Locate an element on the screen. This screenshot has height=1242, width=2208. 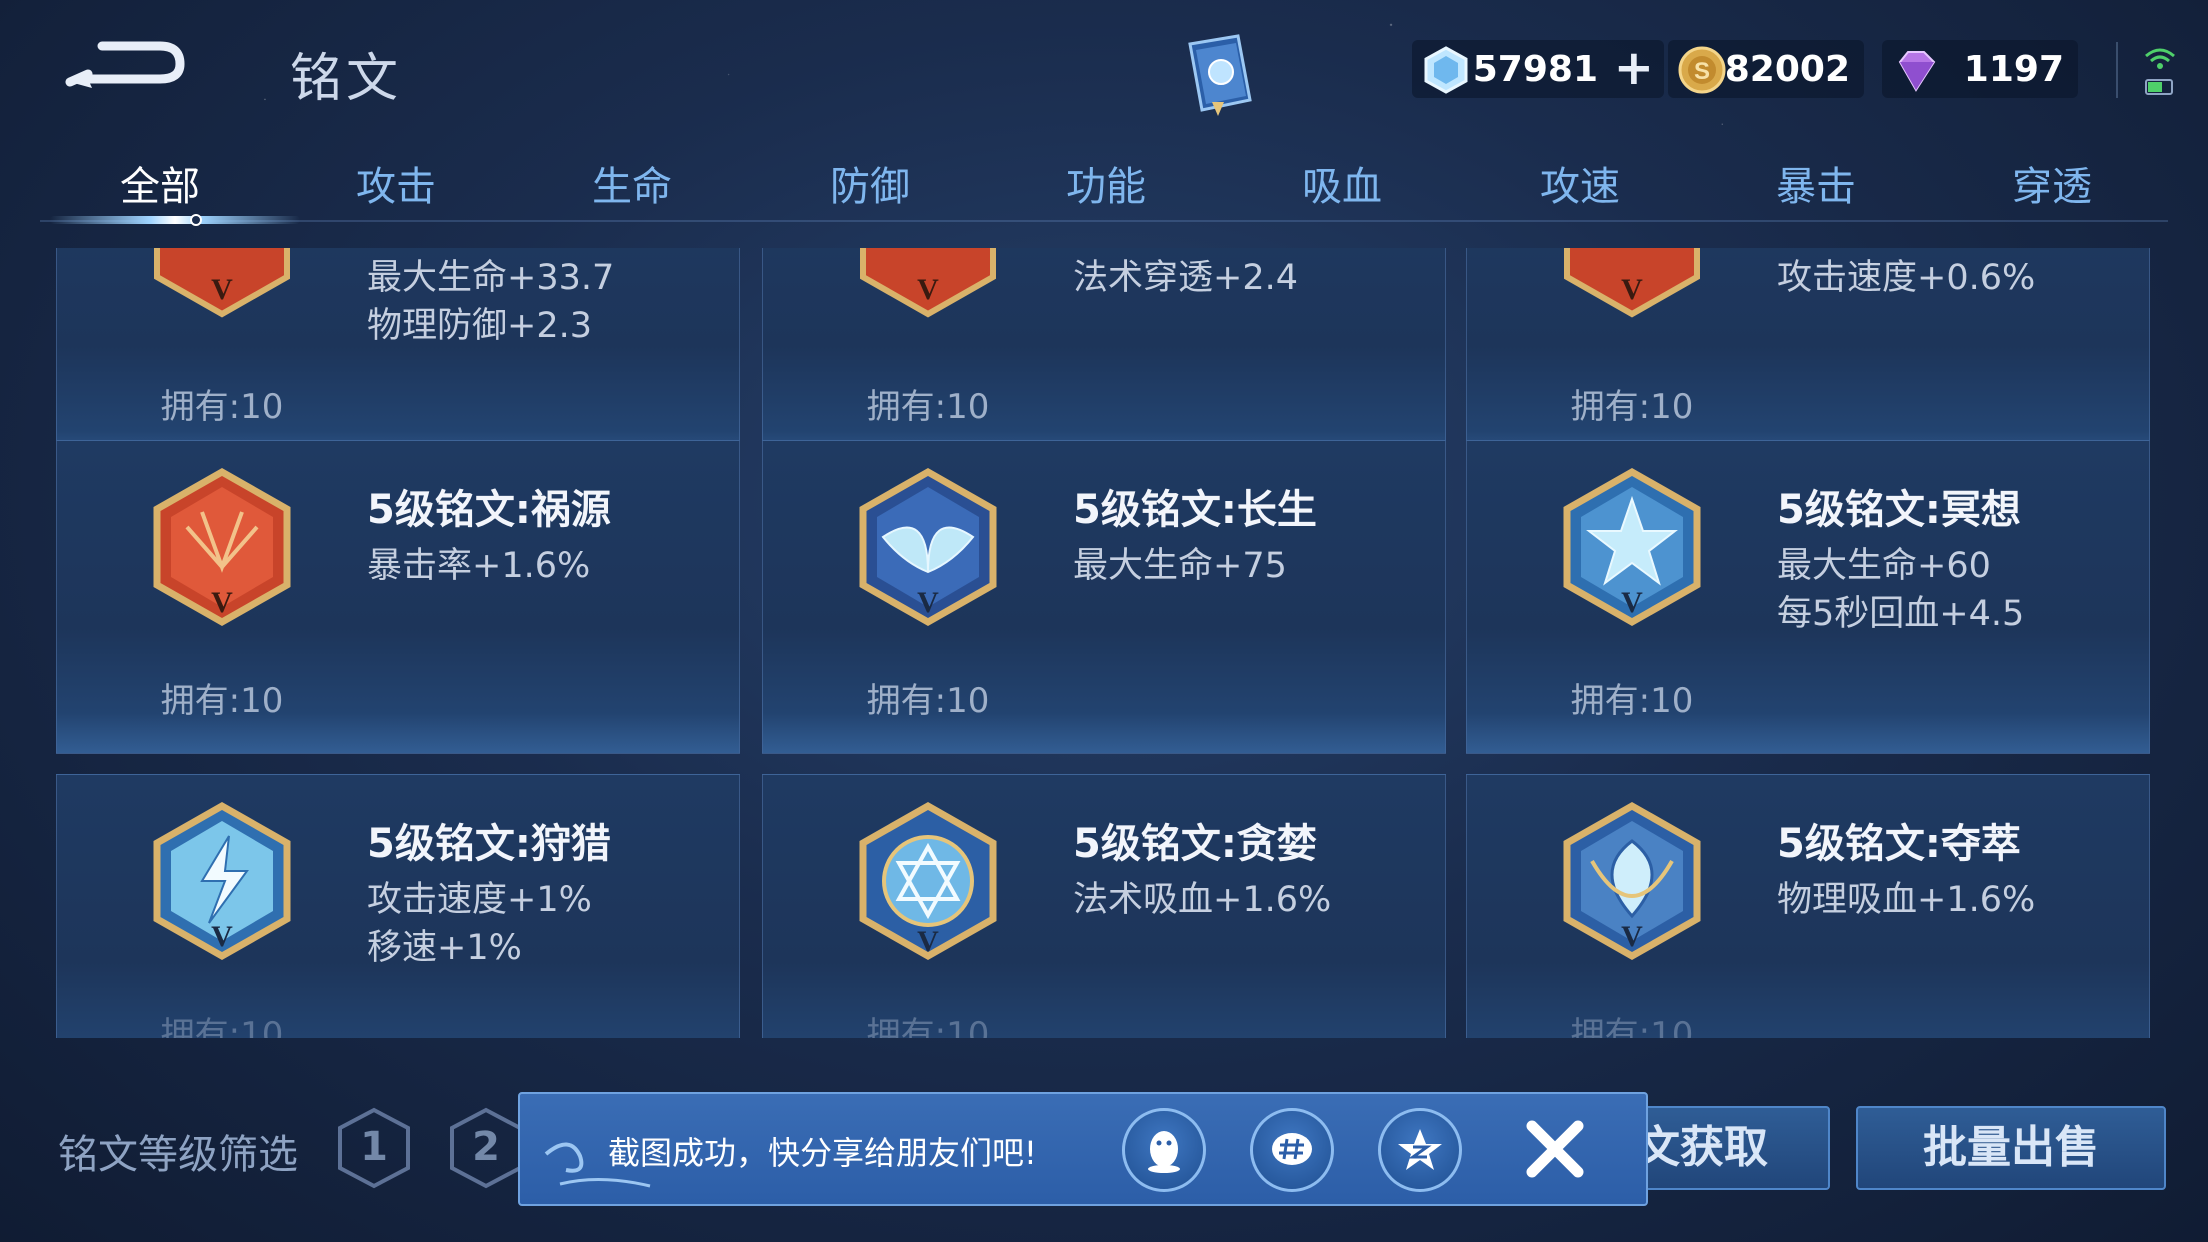
gold-currency: S 82002 is located at coordinates (1766, 69).